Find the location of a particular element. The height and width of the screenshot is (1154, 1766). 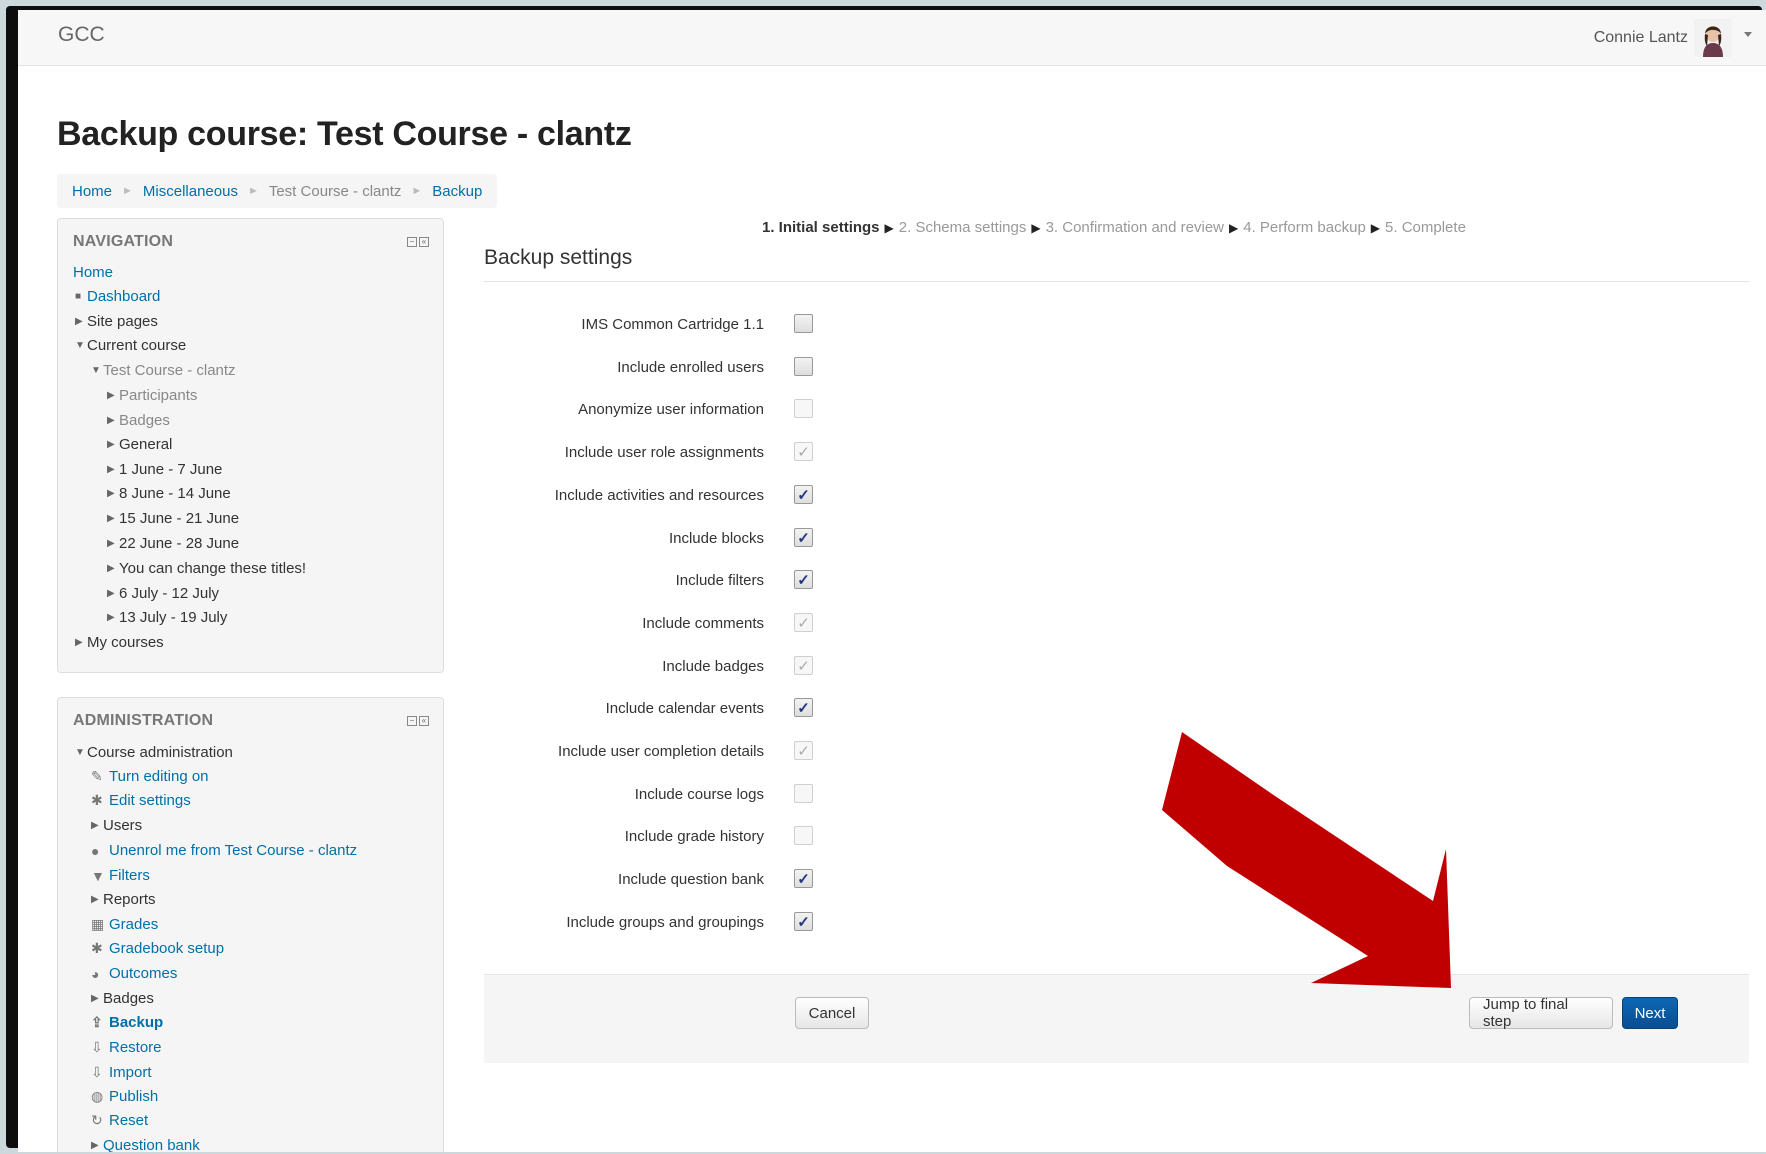

next-button: Next is located at coordinates (1650, 1013).